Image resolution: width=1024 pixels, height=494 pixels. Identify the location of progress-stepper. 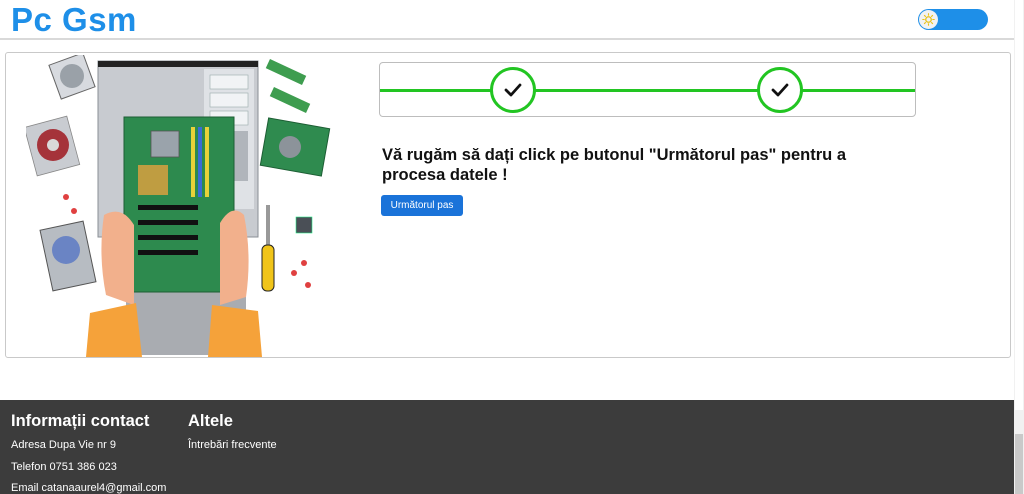
(647, 89).